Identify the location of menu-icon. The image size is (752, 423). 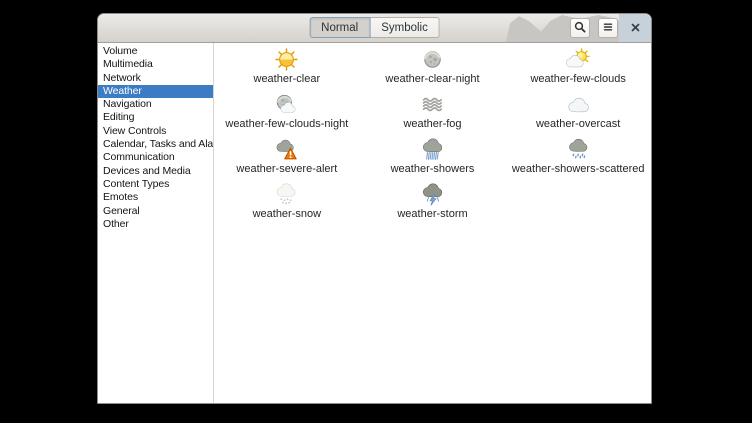
(608, 28).